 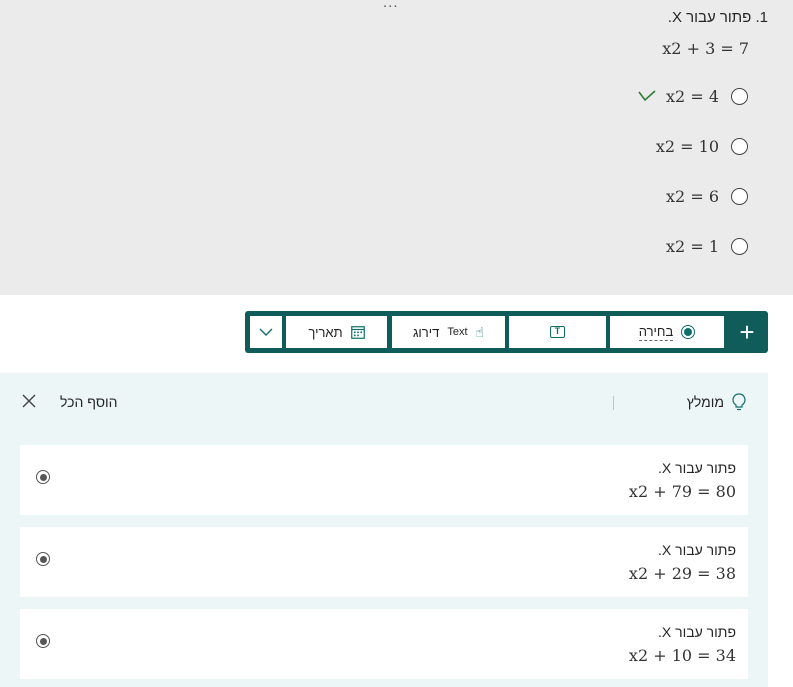 I want to click on rating-overlay-text: Text, so click(x=457, y=332).